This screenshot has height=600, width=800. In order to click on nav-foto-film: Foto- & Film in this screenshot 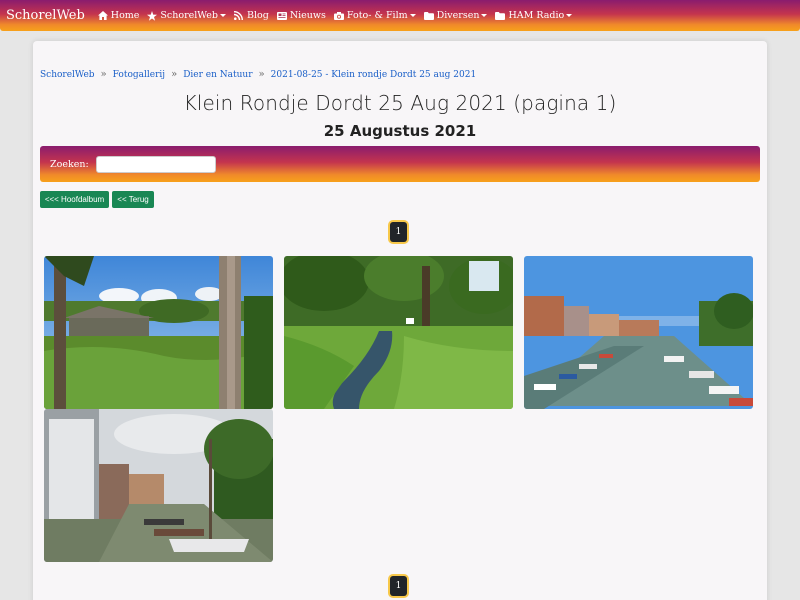, I will do `click(374, 15)`.